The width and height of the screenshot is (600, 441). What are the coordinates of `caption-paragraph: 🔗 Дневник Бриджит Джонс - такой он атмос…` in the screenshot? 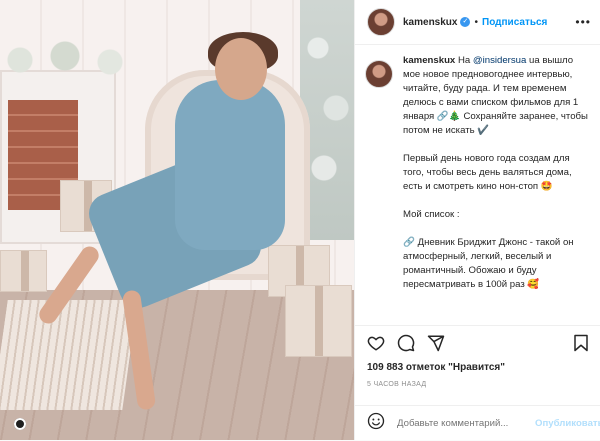 It's located at (488, 263).